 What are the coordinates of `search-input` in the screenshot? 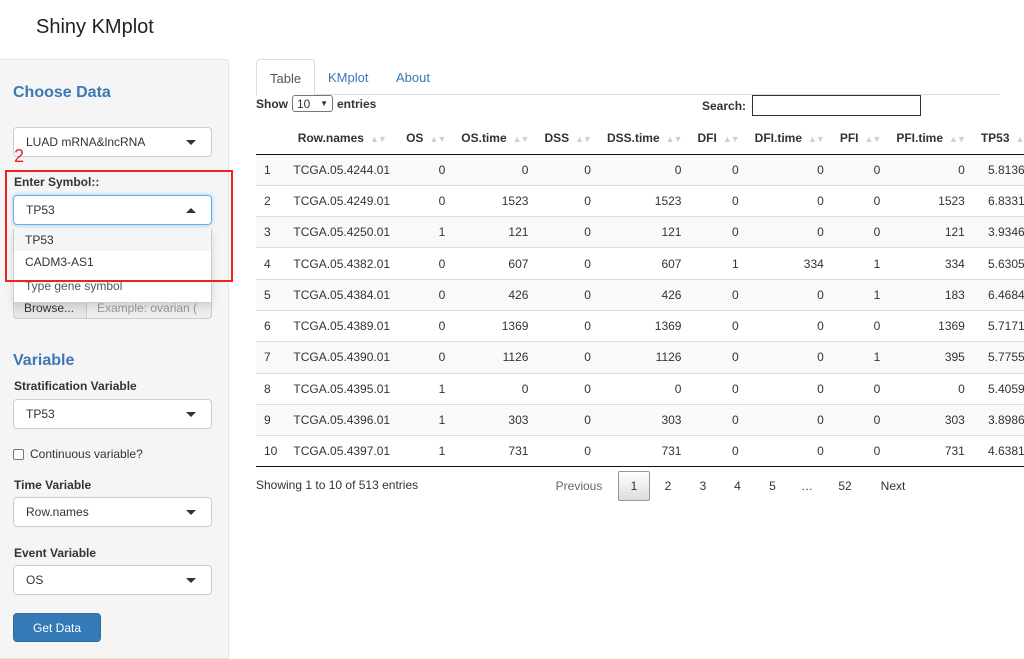 It's located at (837, 105).